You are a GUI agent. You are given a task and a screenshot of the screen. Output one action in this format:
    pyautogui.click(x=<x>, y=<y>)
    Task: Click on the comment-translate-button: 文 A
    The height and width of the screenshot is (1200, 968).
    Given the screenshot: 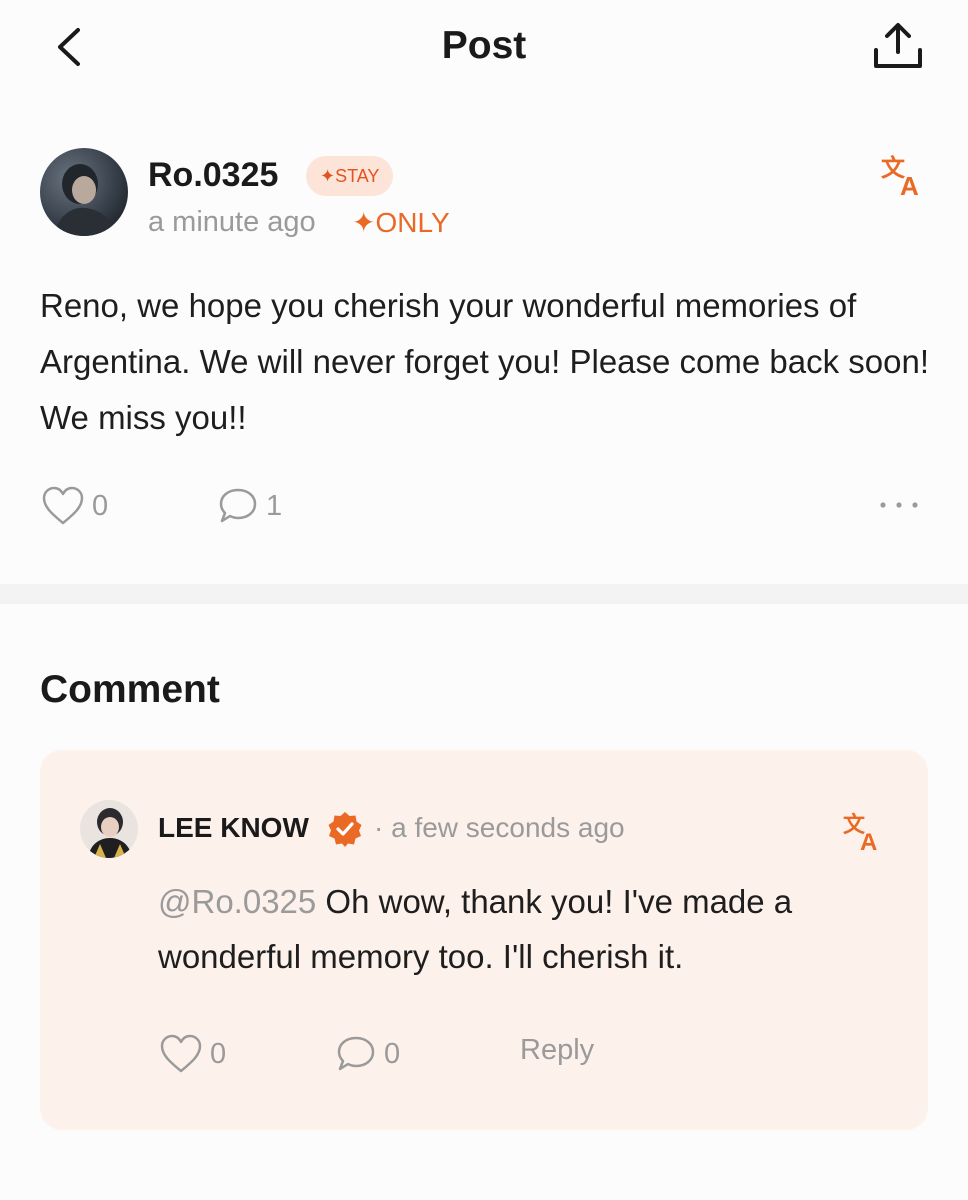 What is the action you would take?
    pyautogui.click(x=864, y=832)
    